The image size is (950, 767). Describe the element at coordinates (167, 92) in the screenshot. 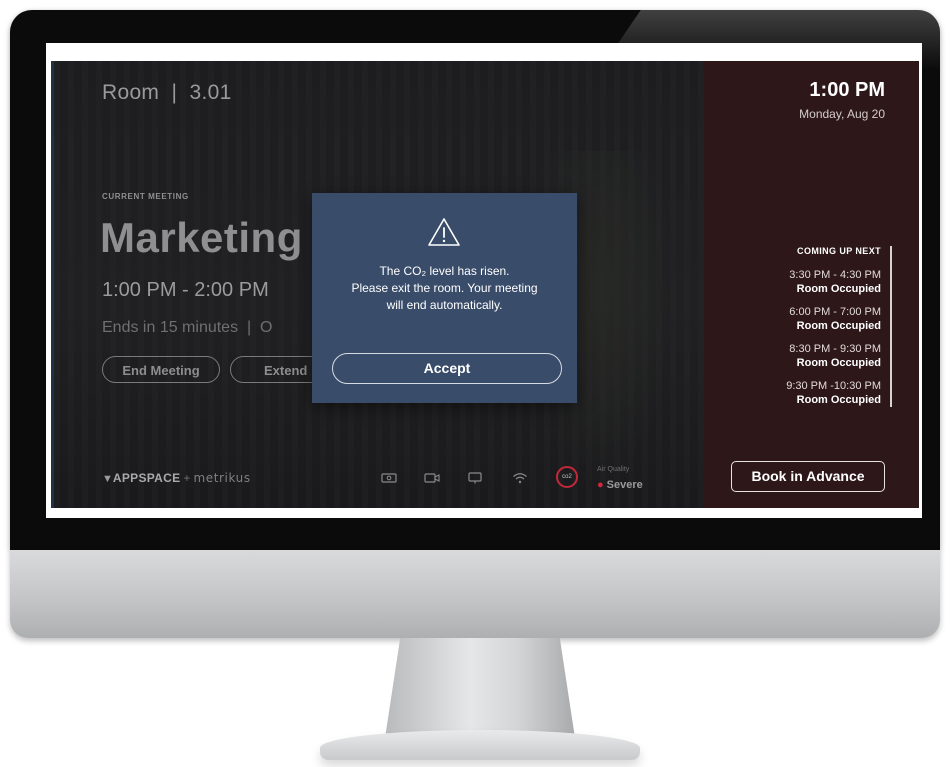

I see `room-title: Room | 3.01` at that location.